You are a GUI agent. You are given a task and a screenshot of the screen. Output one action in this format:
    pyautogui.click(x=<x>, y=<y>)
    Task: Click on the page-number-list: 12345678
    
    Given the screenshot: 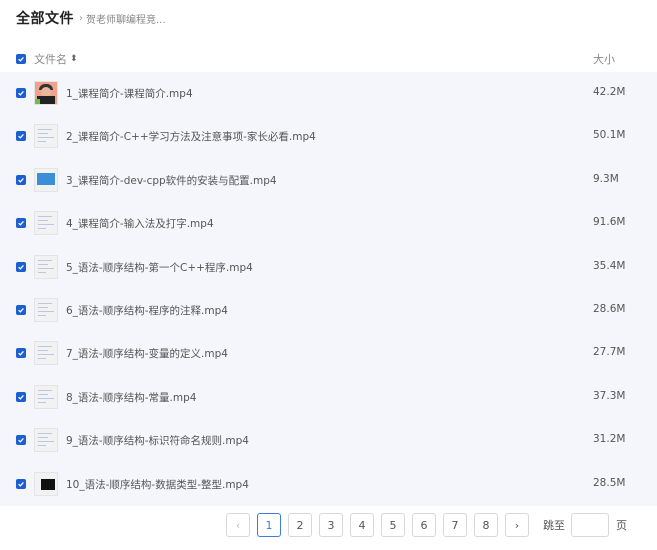 What is the action you would take?
    pyautogui.click(x=381, y=525)
    